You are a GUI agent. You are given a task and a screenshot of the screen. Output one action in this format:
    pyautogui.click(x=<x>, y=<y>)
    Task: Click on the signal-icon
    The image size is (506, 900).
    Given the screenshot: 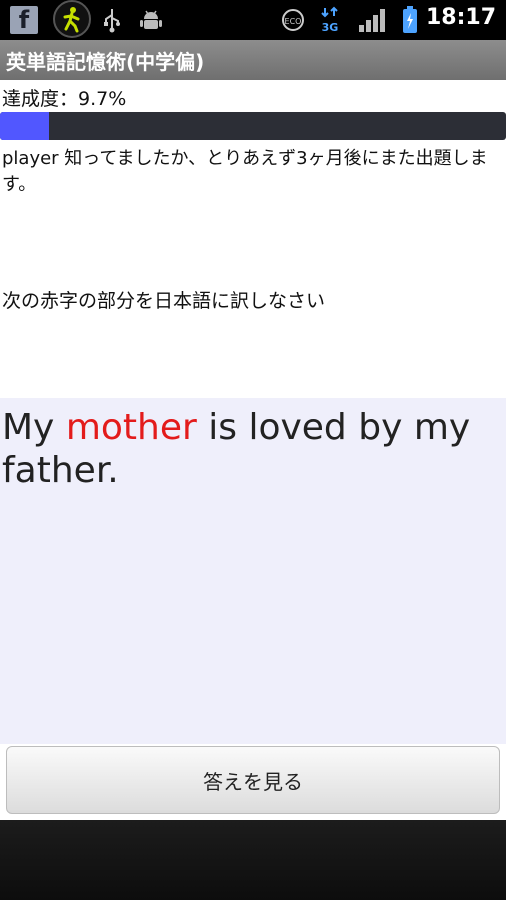 What is the action you would take?
    pyautogui.click(x=372, y=20)
    